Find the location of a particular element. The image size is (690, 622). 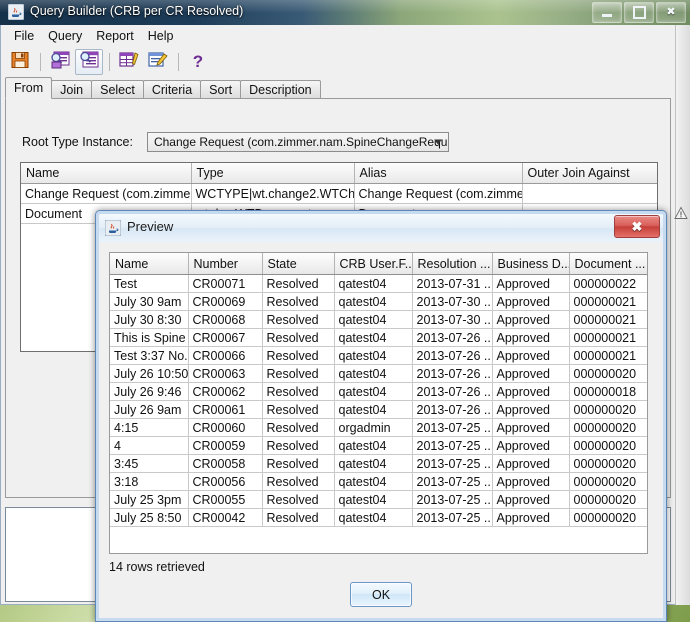

cell-number: CR00060 is located at coordinates (225, 427).